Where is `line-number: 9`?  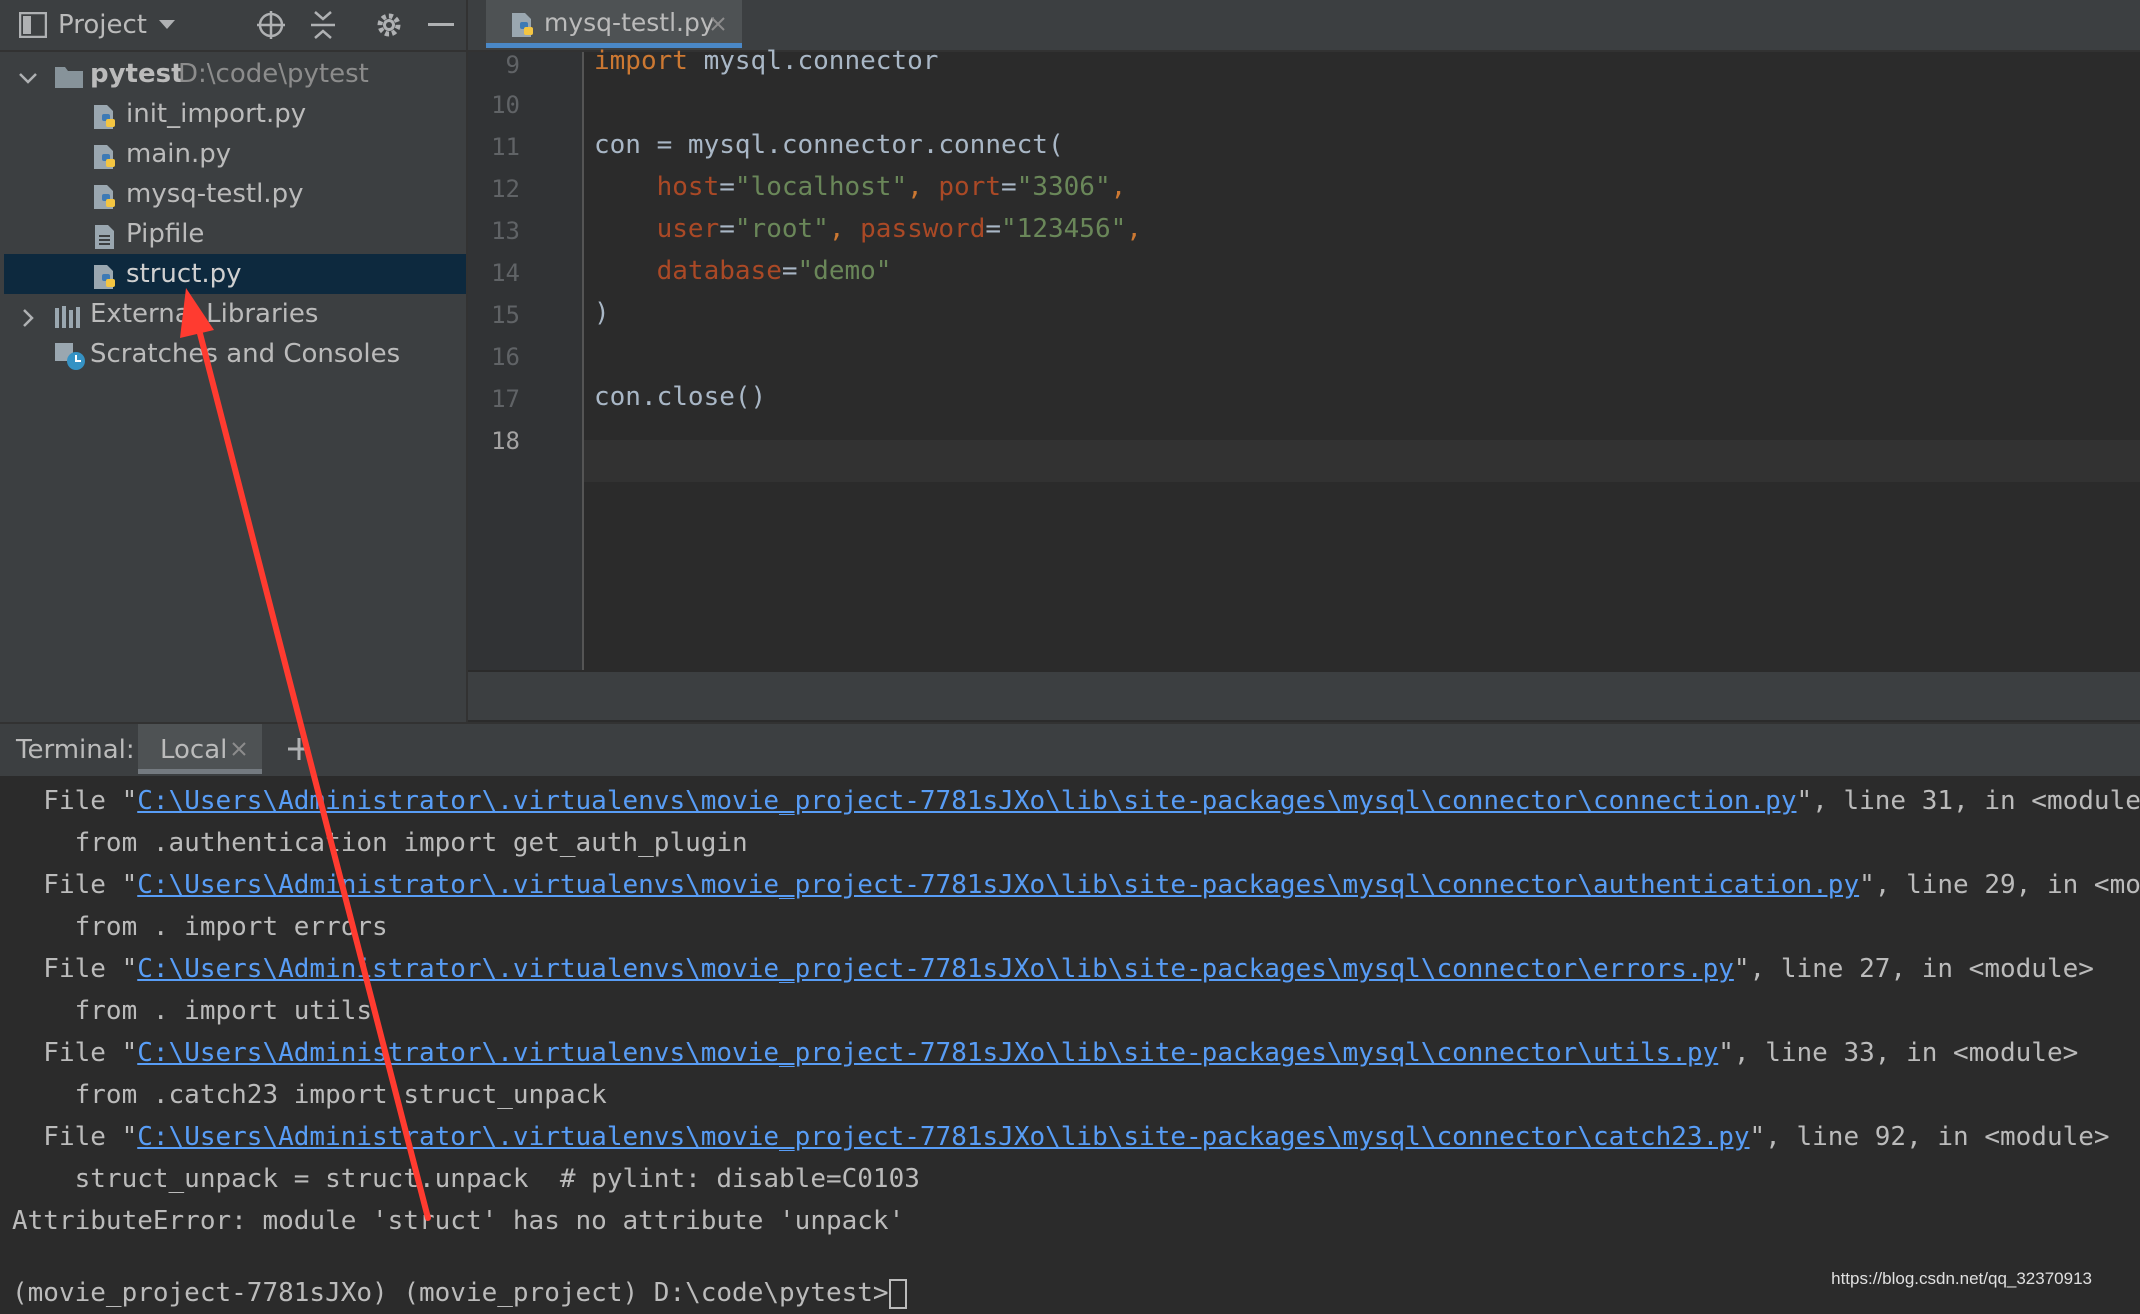
line-number: 9 is located at coordinates (500, 65).